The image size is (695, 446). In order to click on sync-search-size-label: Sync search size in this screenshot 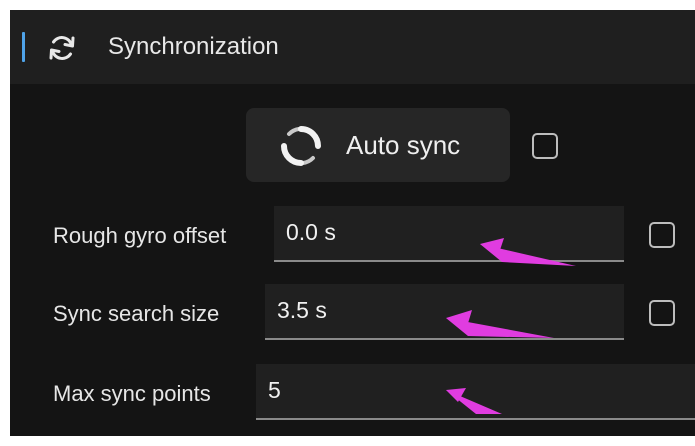, I will do `click(136, 313)`.